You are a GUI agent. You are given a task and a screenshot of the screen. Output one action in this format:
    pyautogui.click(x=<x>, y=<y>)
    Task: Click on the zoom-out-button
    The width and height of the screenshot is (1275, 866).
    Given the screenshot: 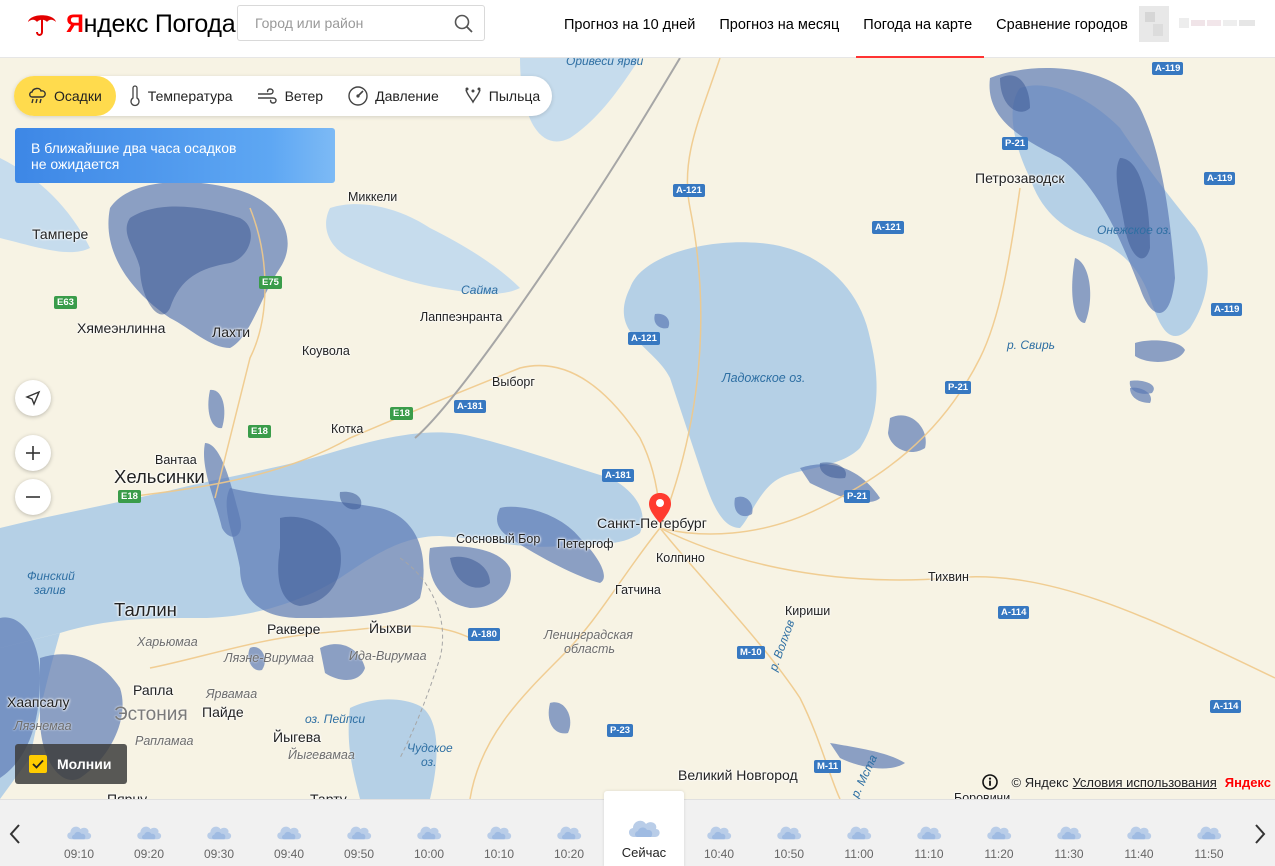 What is the action you would take?
    pyautogui.click(x=33, y=497)
    